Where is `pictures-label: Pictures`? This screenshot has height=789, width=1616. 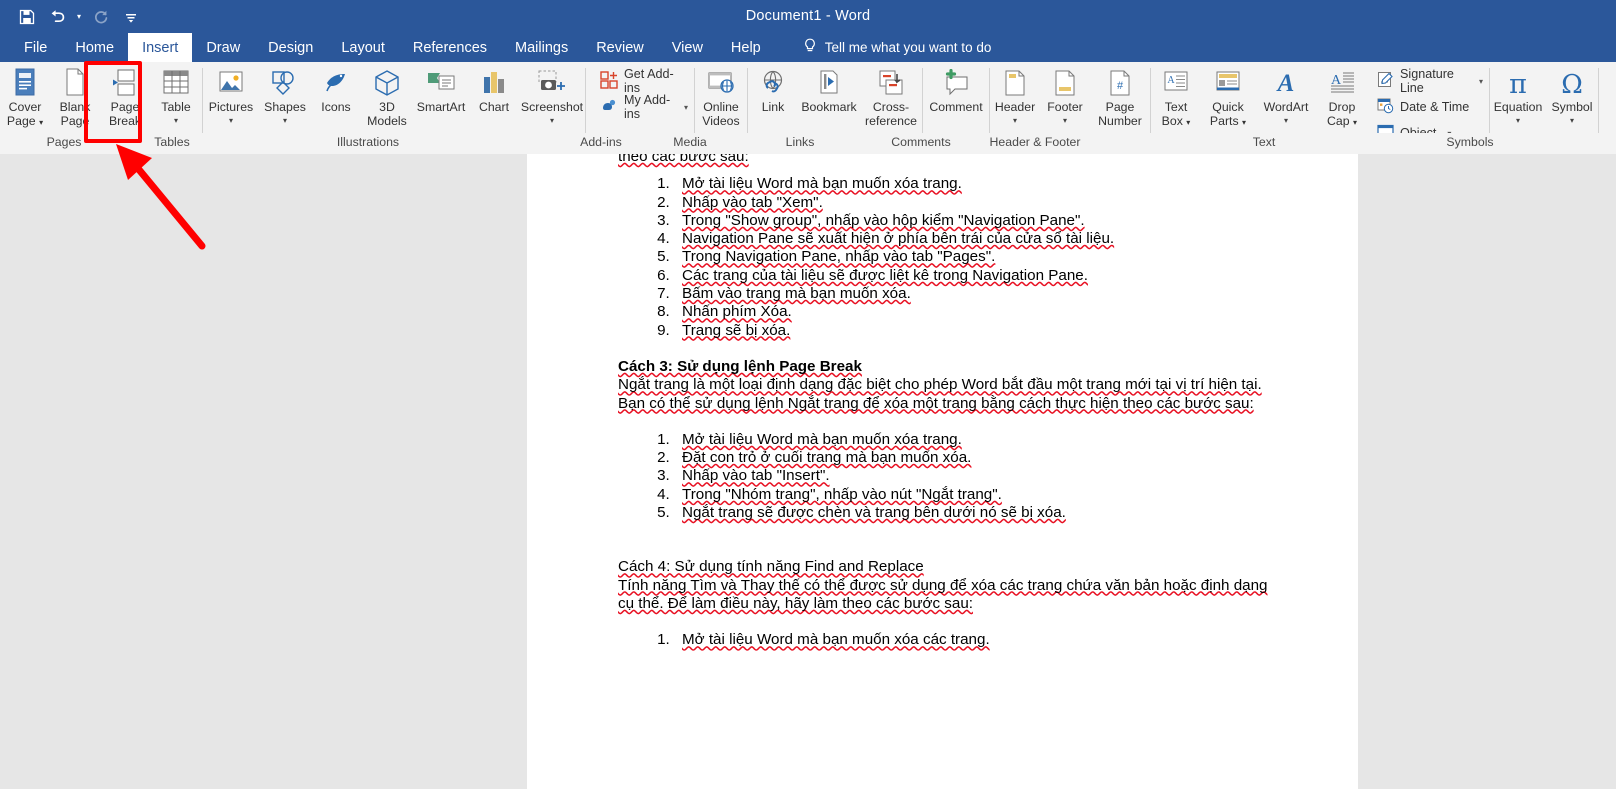
pictures-label: Pictures is located at coordinates (231, 107).